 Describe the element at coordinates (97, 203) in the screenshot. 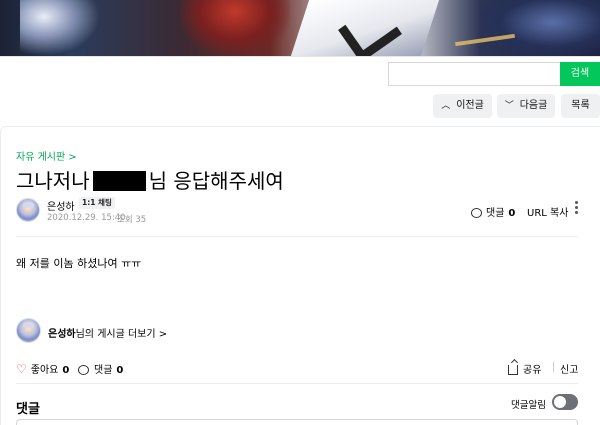

I see `chat-badge: 1:1 채팅` at that location.